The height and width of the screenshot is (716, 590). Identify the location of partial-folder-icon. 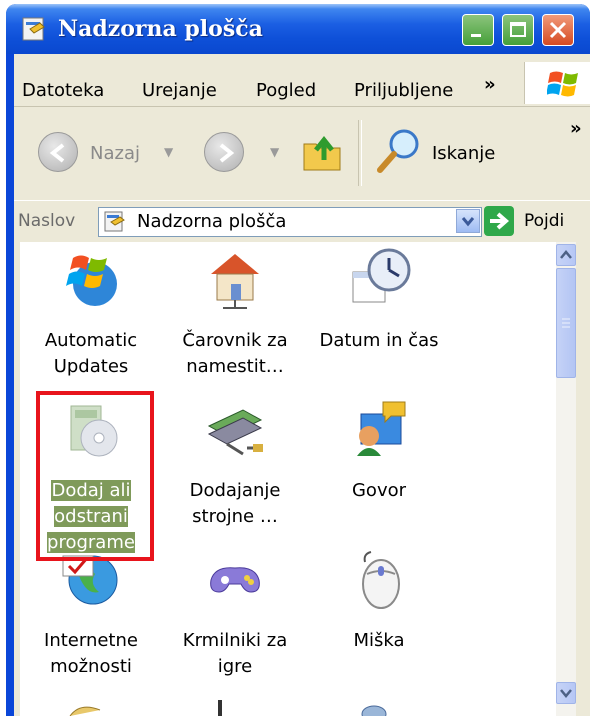
(85, 711).